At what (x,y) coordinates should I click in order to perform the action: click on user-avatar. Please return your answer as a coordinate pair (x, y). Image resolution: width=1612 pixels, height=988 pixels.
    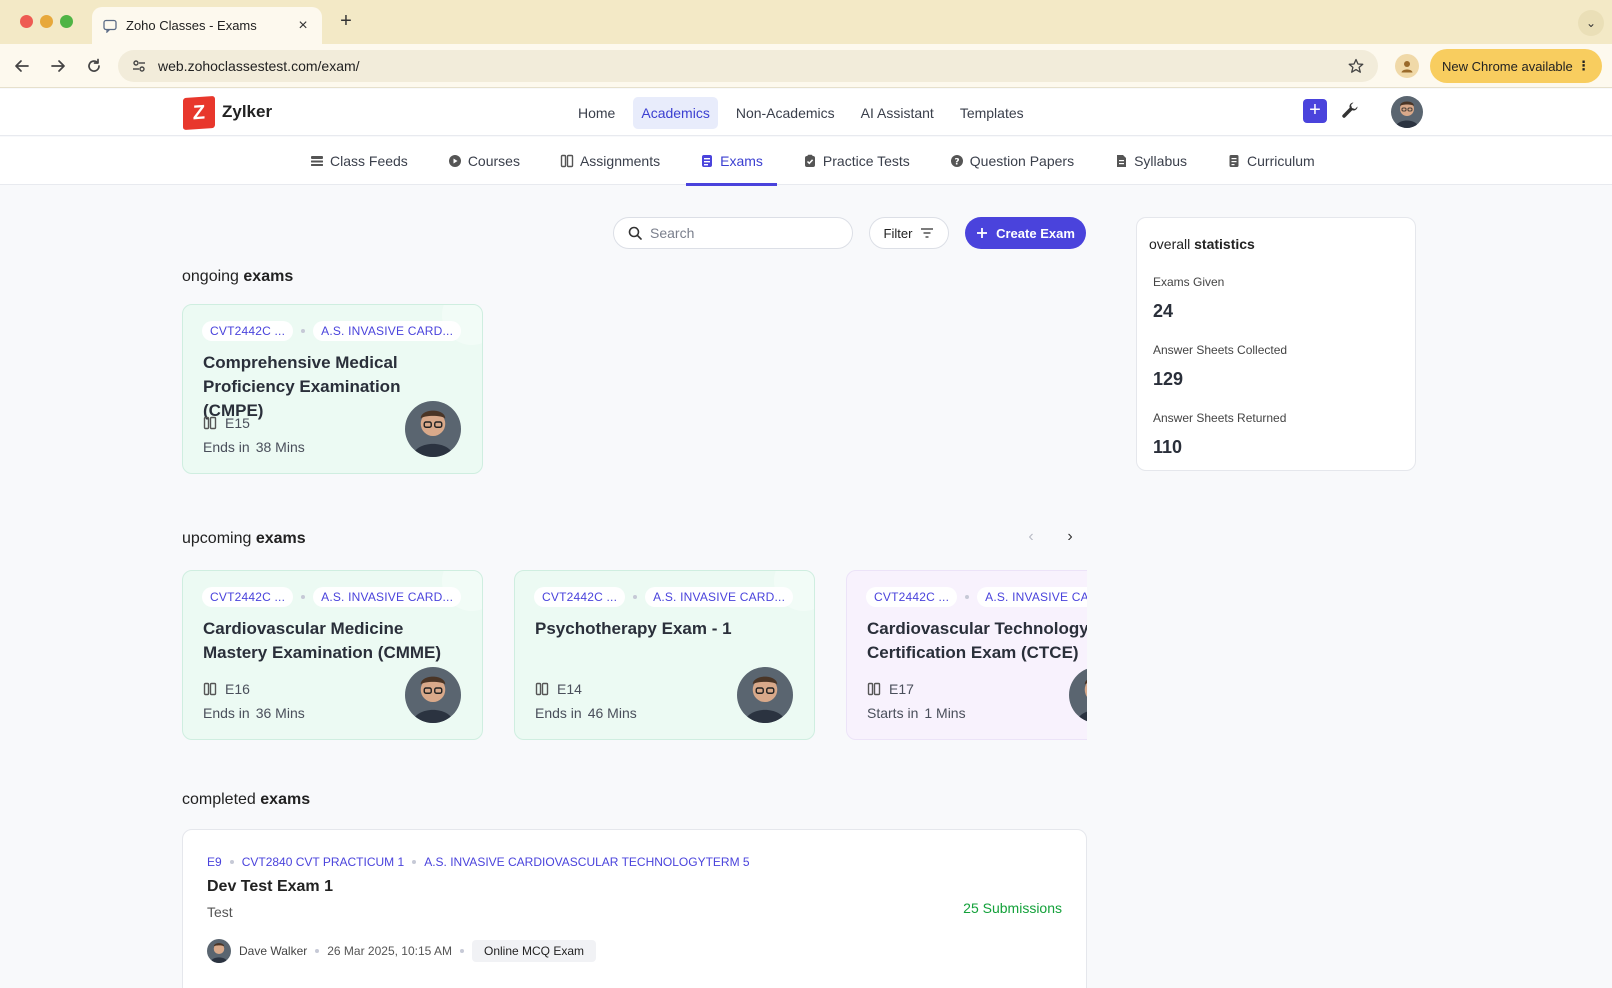
    Looking at the image, I should click on (1407, 112).